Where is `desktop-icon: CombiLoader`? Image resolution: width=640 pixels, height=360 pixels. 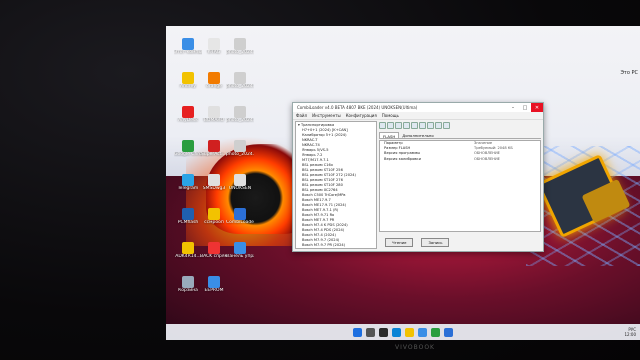
desktop-icon: CombiLoader is located at coordinates (240, 223).